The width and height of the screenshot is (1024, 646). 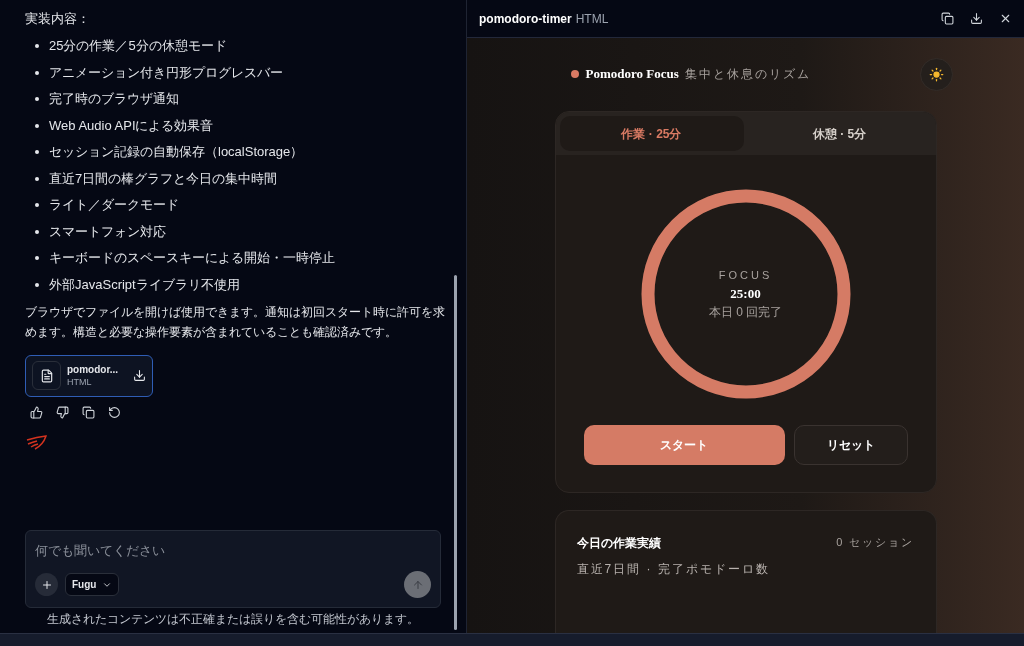 I want to click on list-item-text: 直近7日間の棒グラフと今日の集中時間, so click(x=163, y=178).